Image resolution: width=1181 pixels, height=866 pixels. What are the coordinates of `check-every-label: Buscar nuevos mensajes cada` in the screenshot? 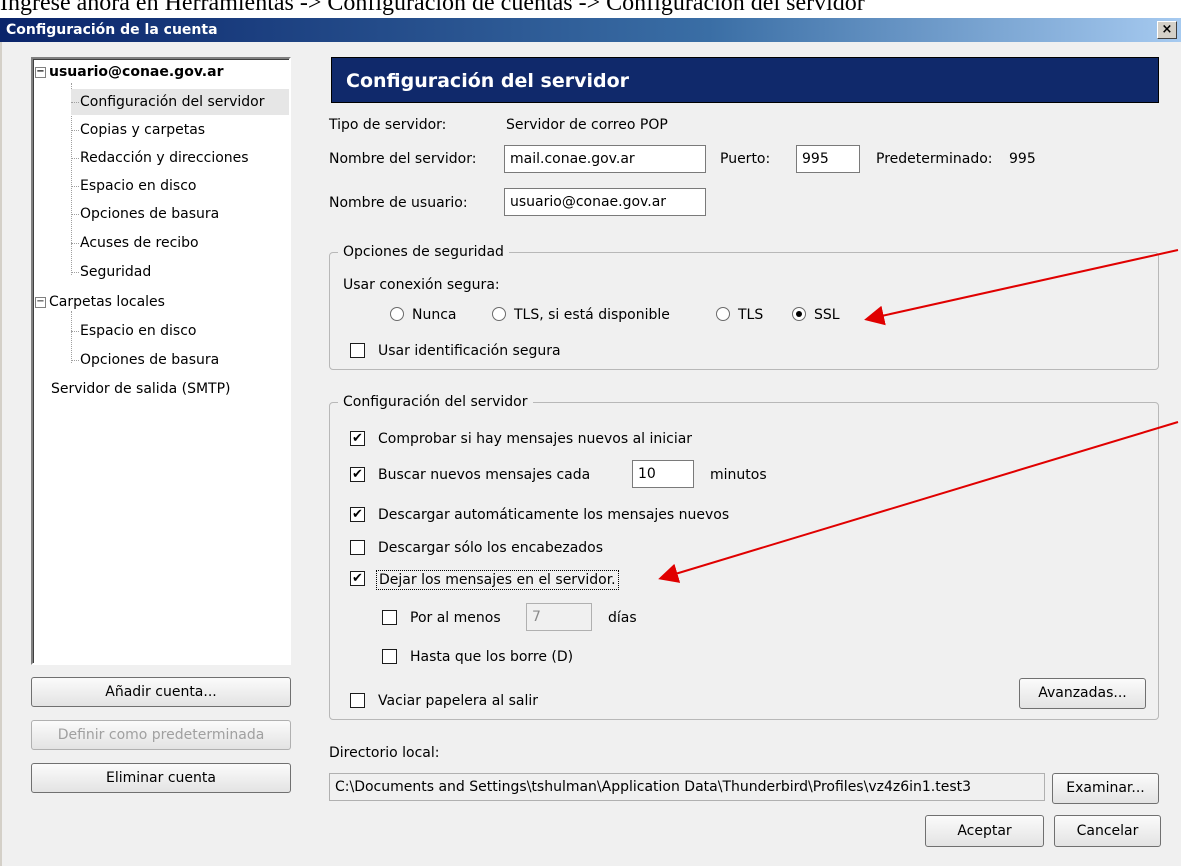 It's located at (484, 475).